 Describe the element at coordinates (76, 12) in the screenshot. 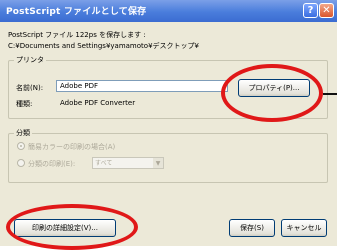

I see `window-title: PostScript ファイルとして保存` at that location.